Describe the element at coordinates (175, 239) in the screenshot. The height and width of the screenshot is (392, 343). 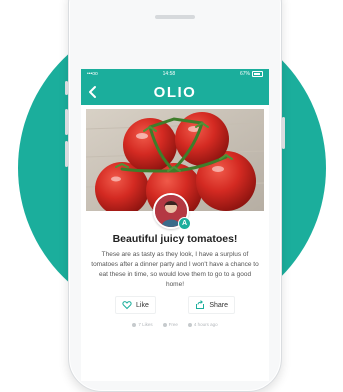
I see `listing-title: Beautiful juicy tomatoes!` at that location.